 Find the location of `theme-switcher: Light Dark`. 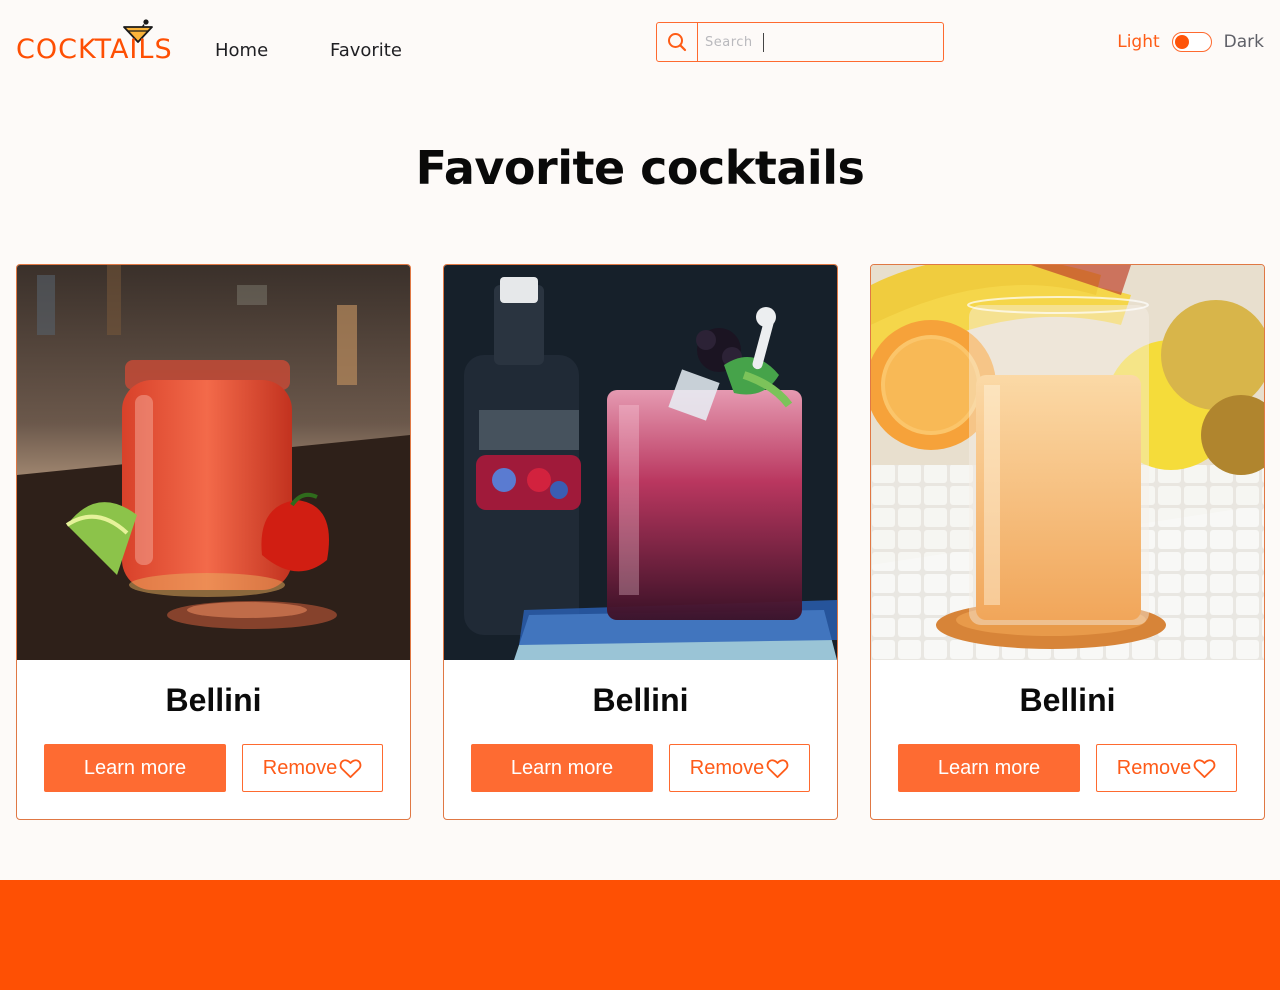

theme-switcher: Light Dark is located at coordinates (1190, 42).